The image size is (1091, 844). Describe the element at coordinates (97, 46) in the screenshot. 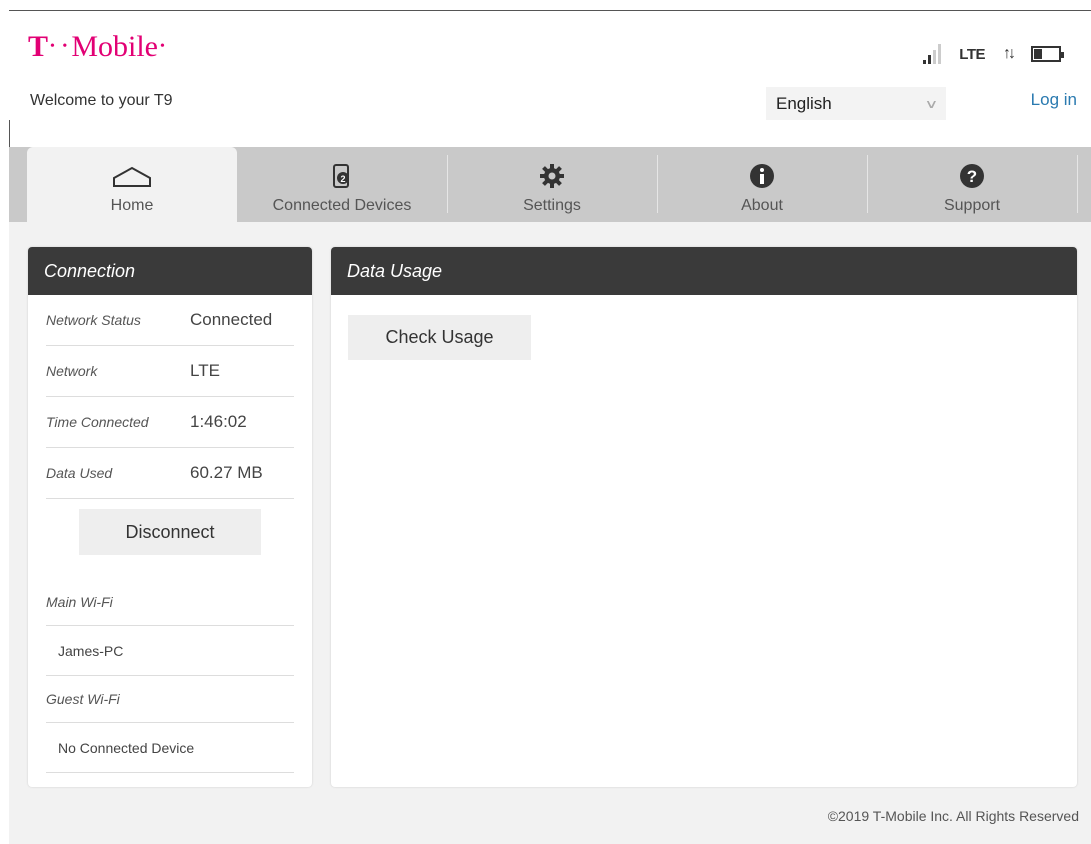

I see `t-mobile-logo: T • • Mobile •` at that location.